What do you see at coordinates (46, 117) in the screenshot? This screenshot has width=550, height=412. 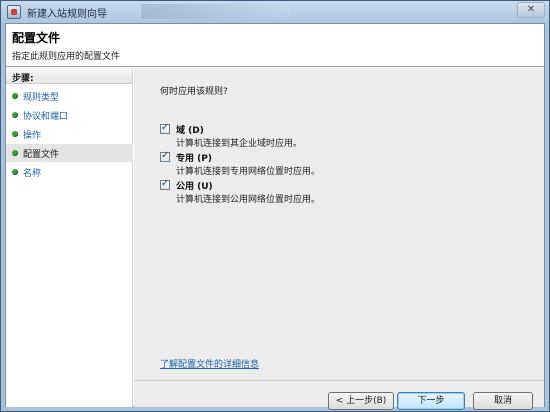 I see `step-label: 协议和端口` at bounding box center [46, 117].